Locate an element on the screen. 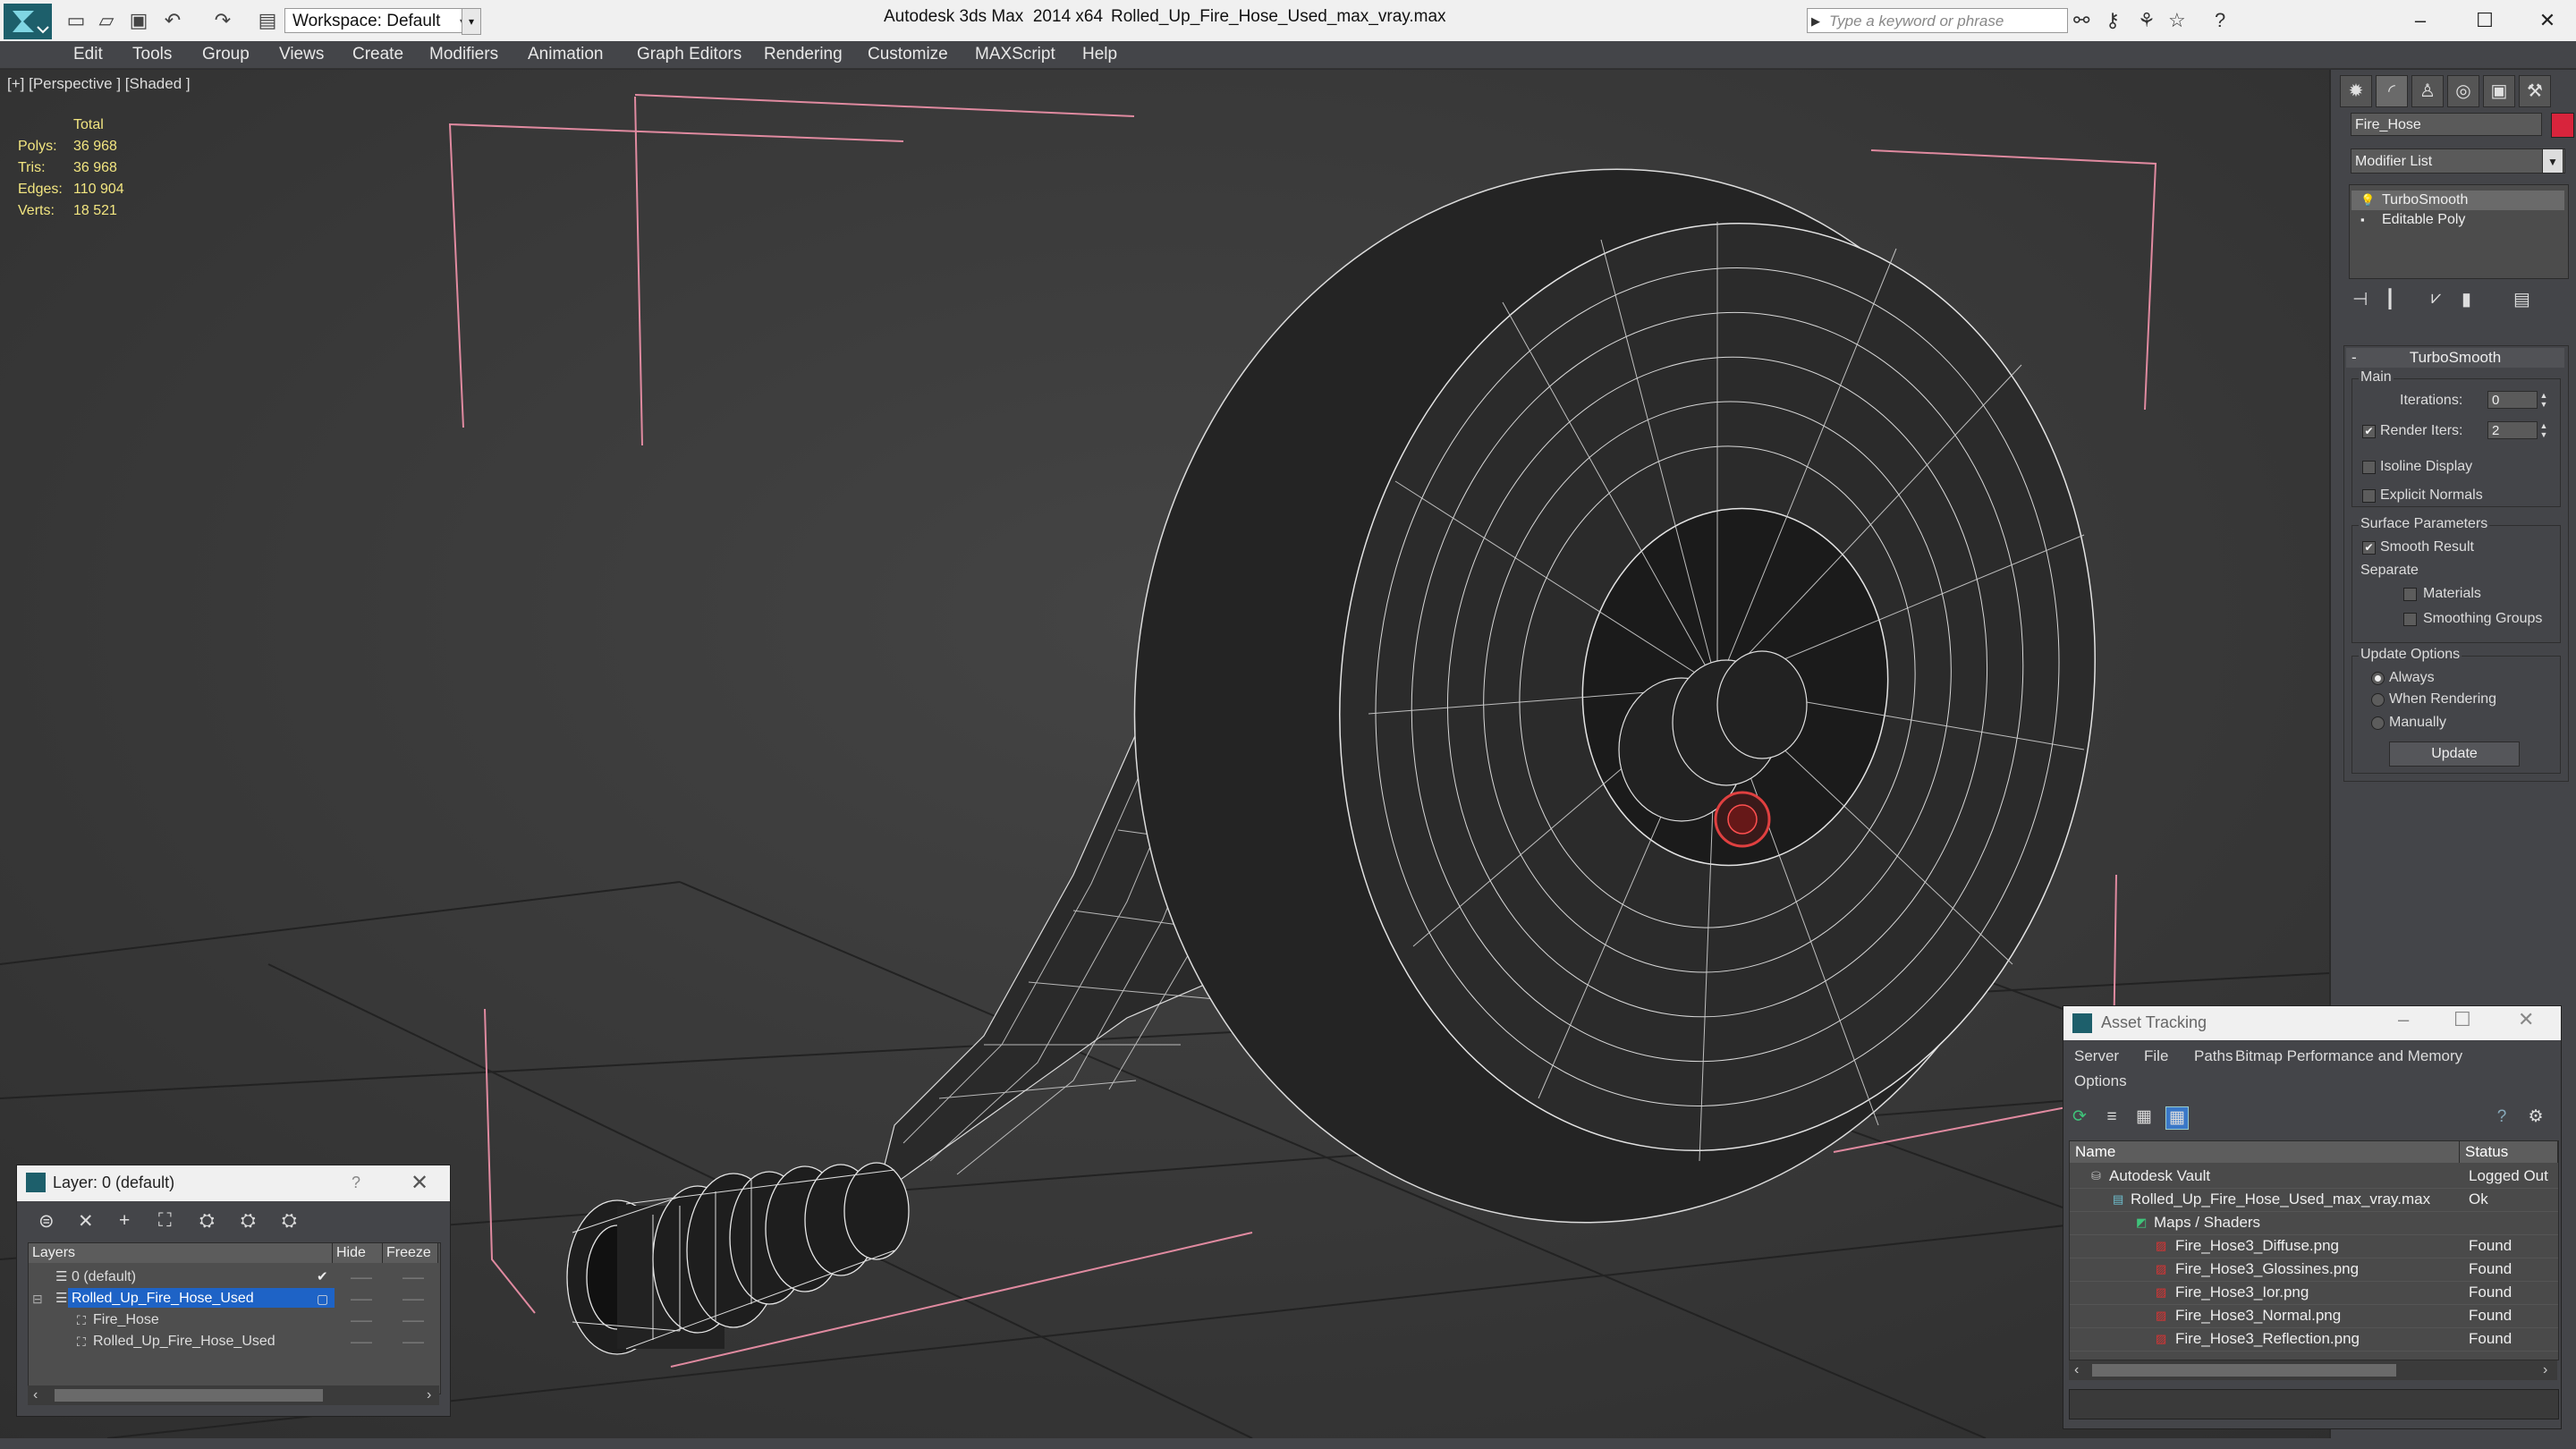 Image resolution: width=2576 pixels, height=1449 pixels. menu-file: File is located at coordinates (2156, 1056).